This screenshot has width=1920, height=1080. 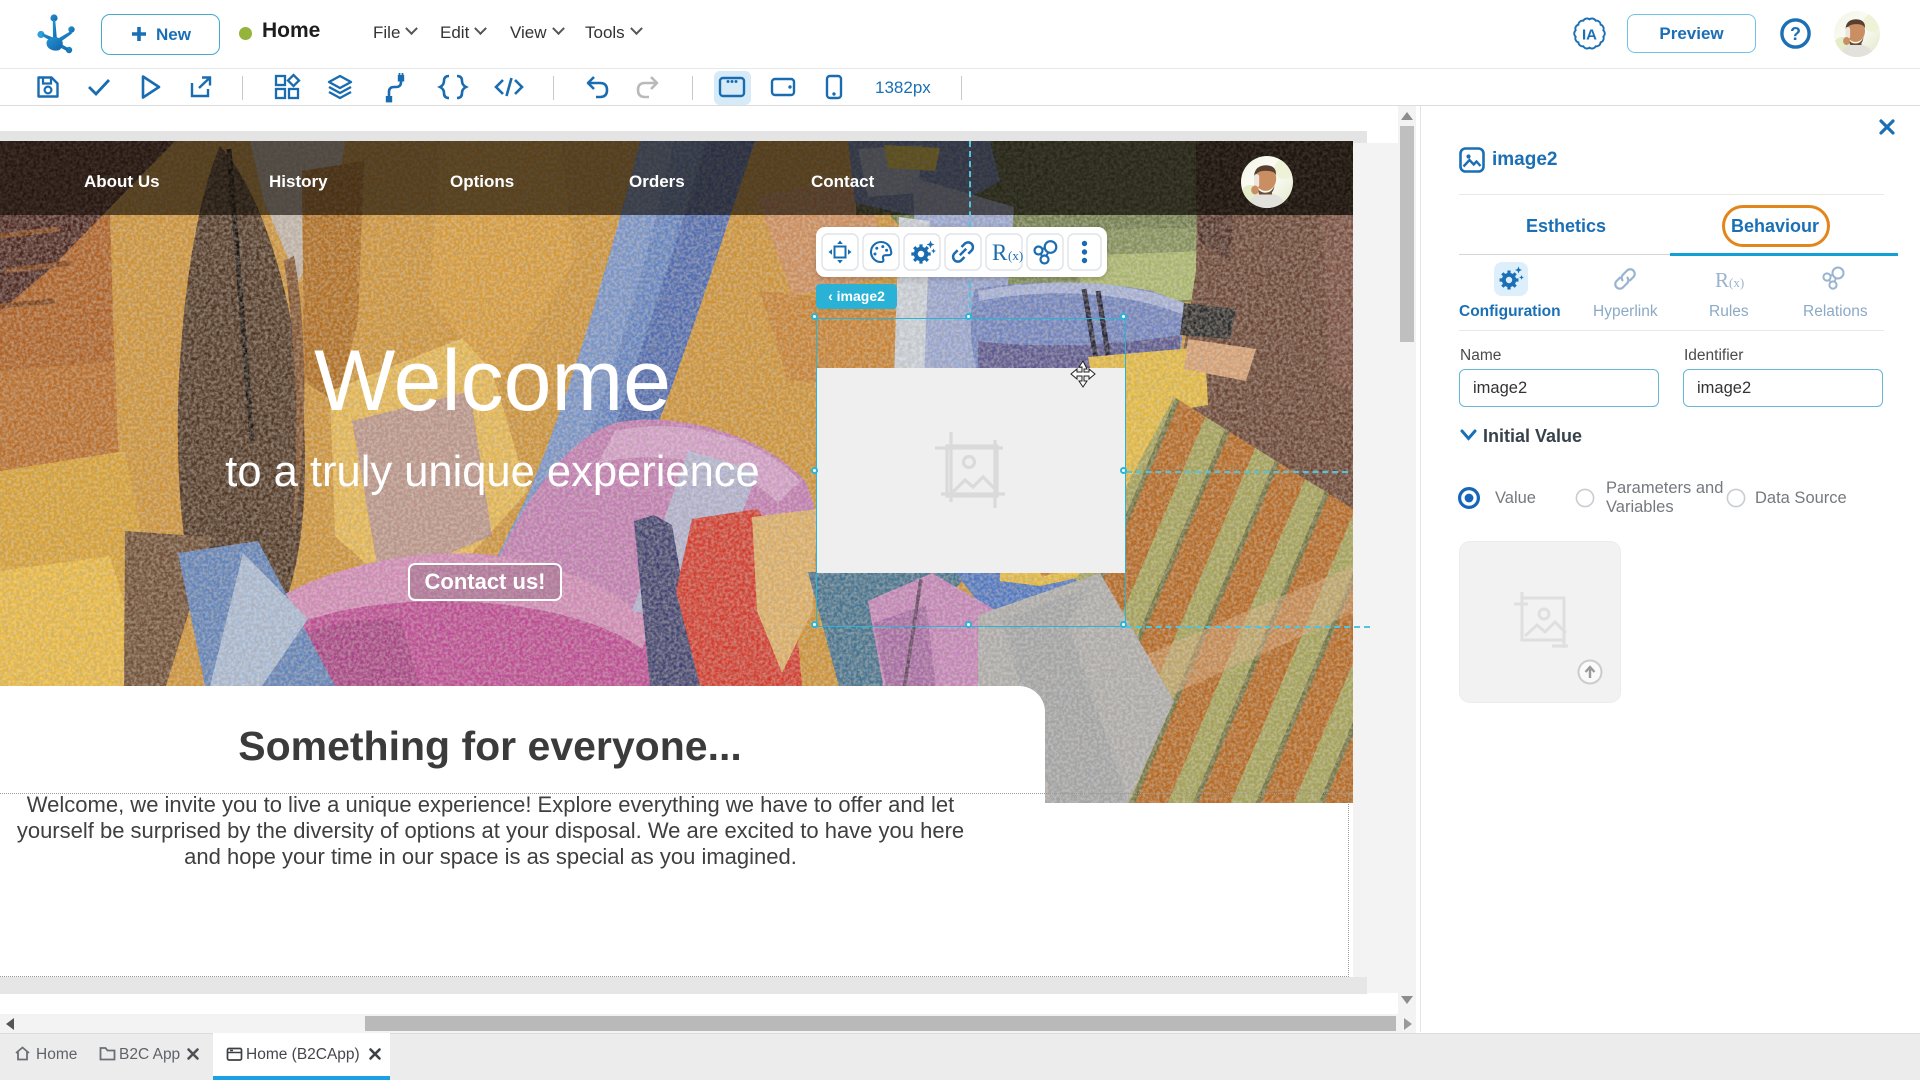 What do you see at coordinates (1589, 35) in the screenshot?
I see `svg-text: IA` at bounding box center [1589, 35].